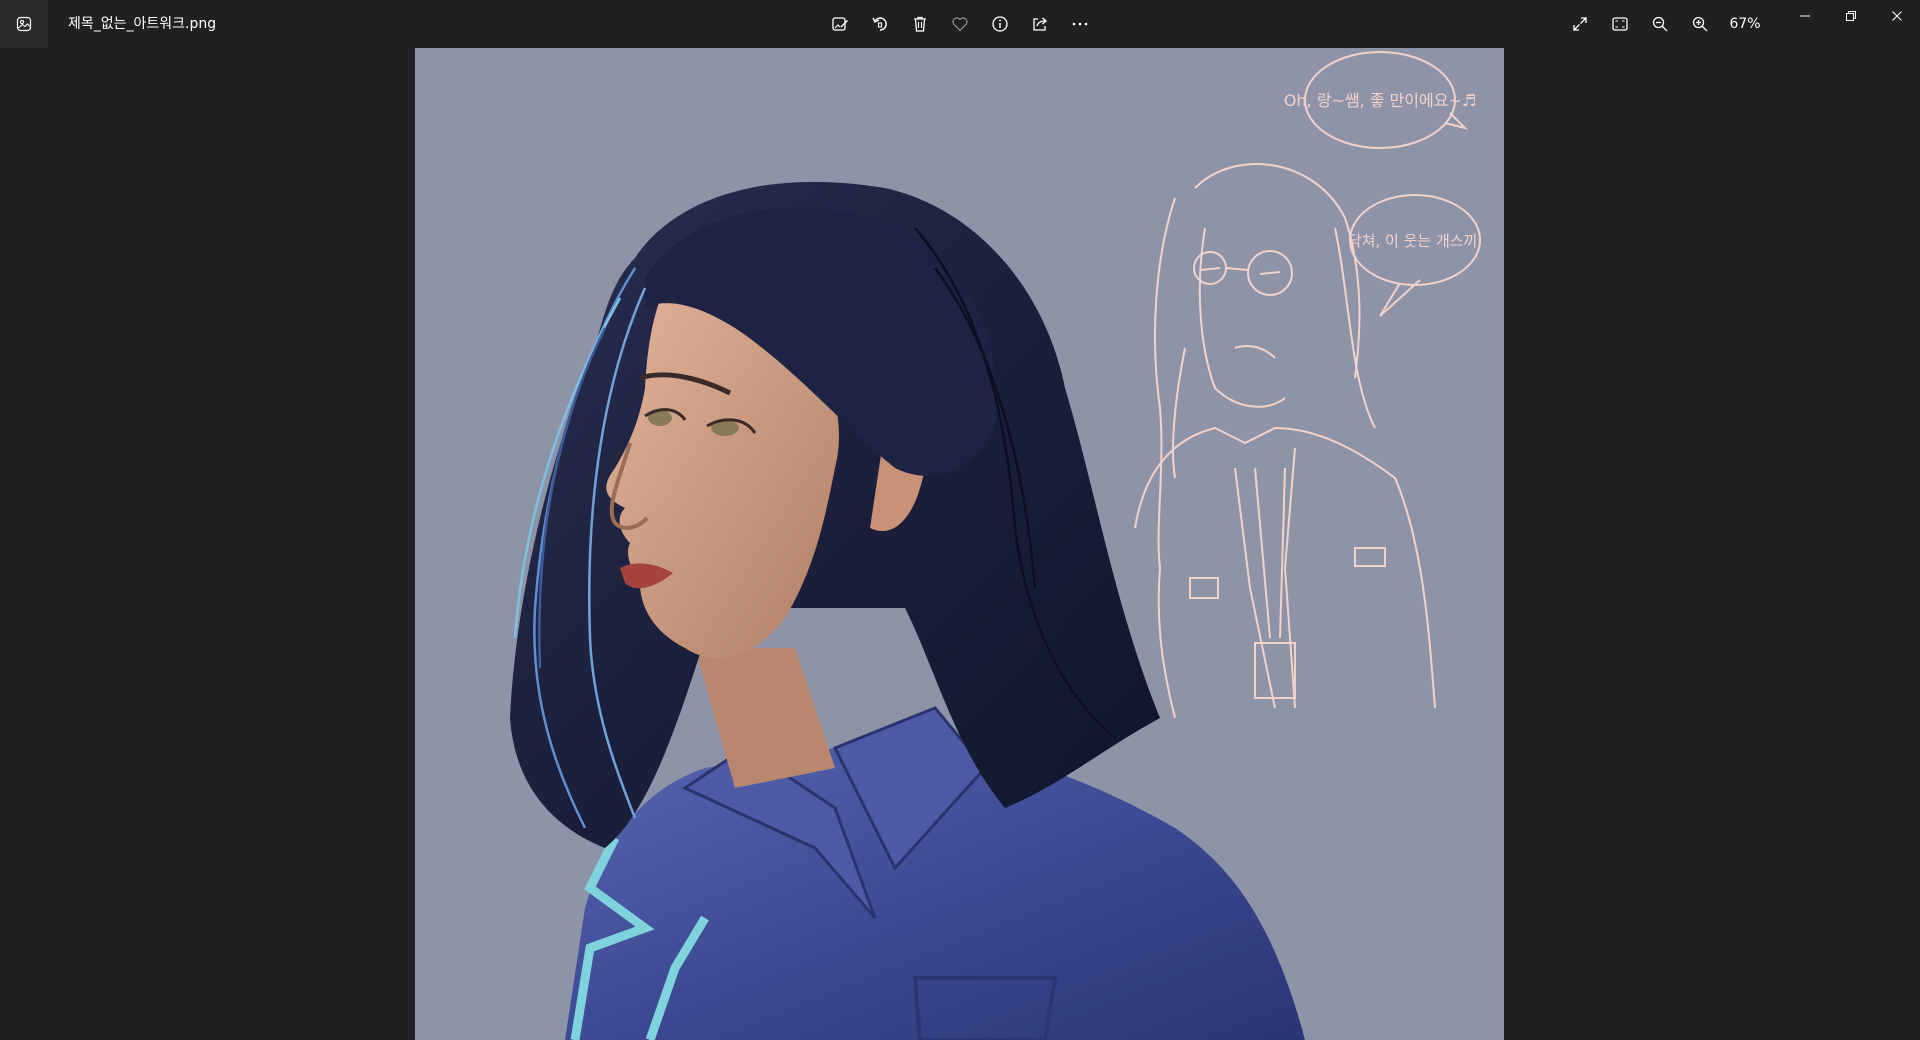  I want to click on expand-icon, so click(1580, 24).